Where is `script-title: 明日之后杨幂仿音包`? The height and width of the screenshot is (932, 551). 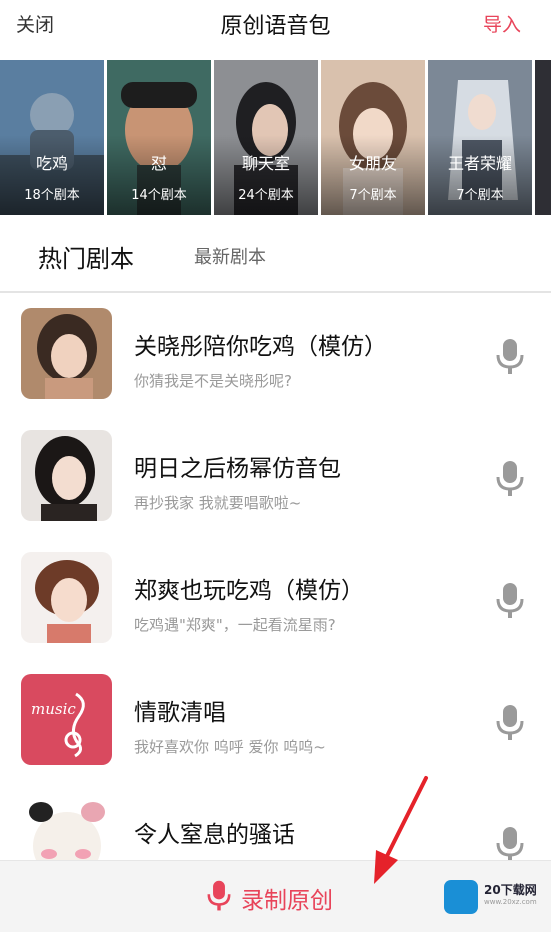
script-title: 明日之后杨幂仿音包 is located at coordinates (237, 469).